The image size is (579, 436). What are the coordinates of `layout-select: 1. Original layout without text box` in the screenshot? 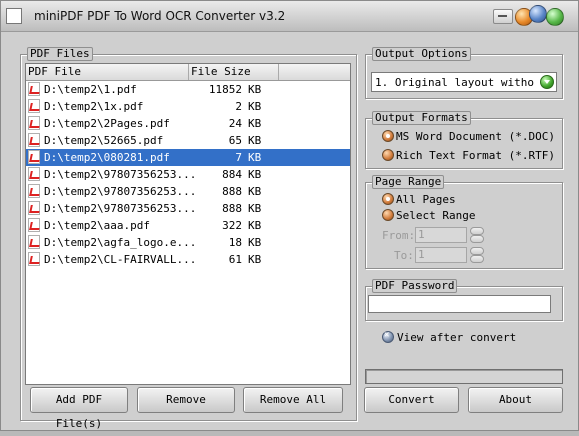 It's located at (464, 82).